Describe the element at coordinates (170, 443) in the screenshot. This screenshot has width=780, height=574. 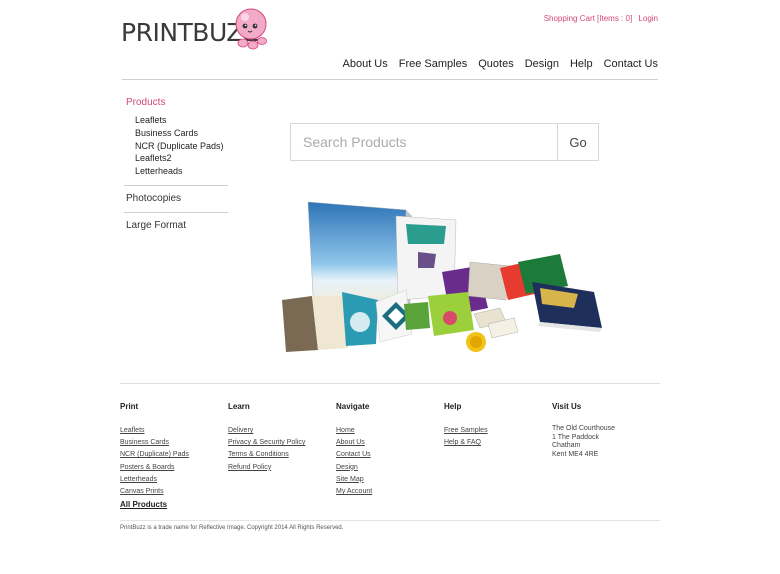
I see `footer-link-business-cards: Business Cards` at that location.